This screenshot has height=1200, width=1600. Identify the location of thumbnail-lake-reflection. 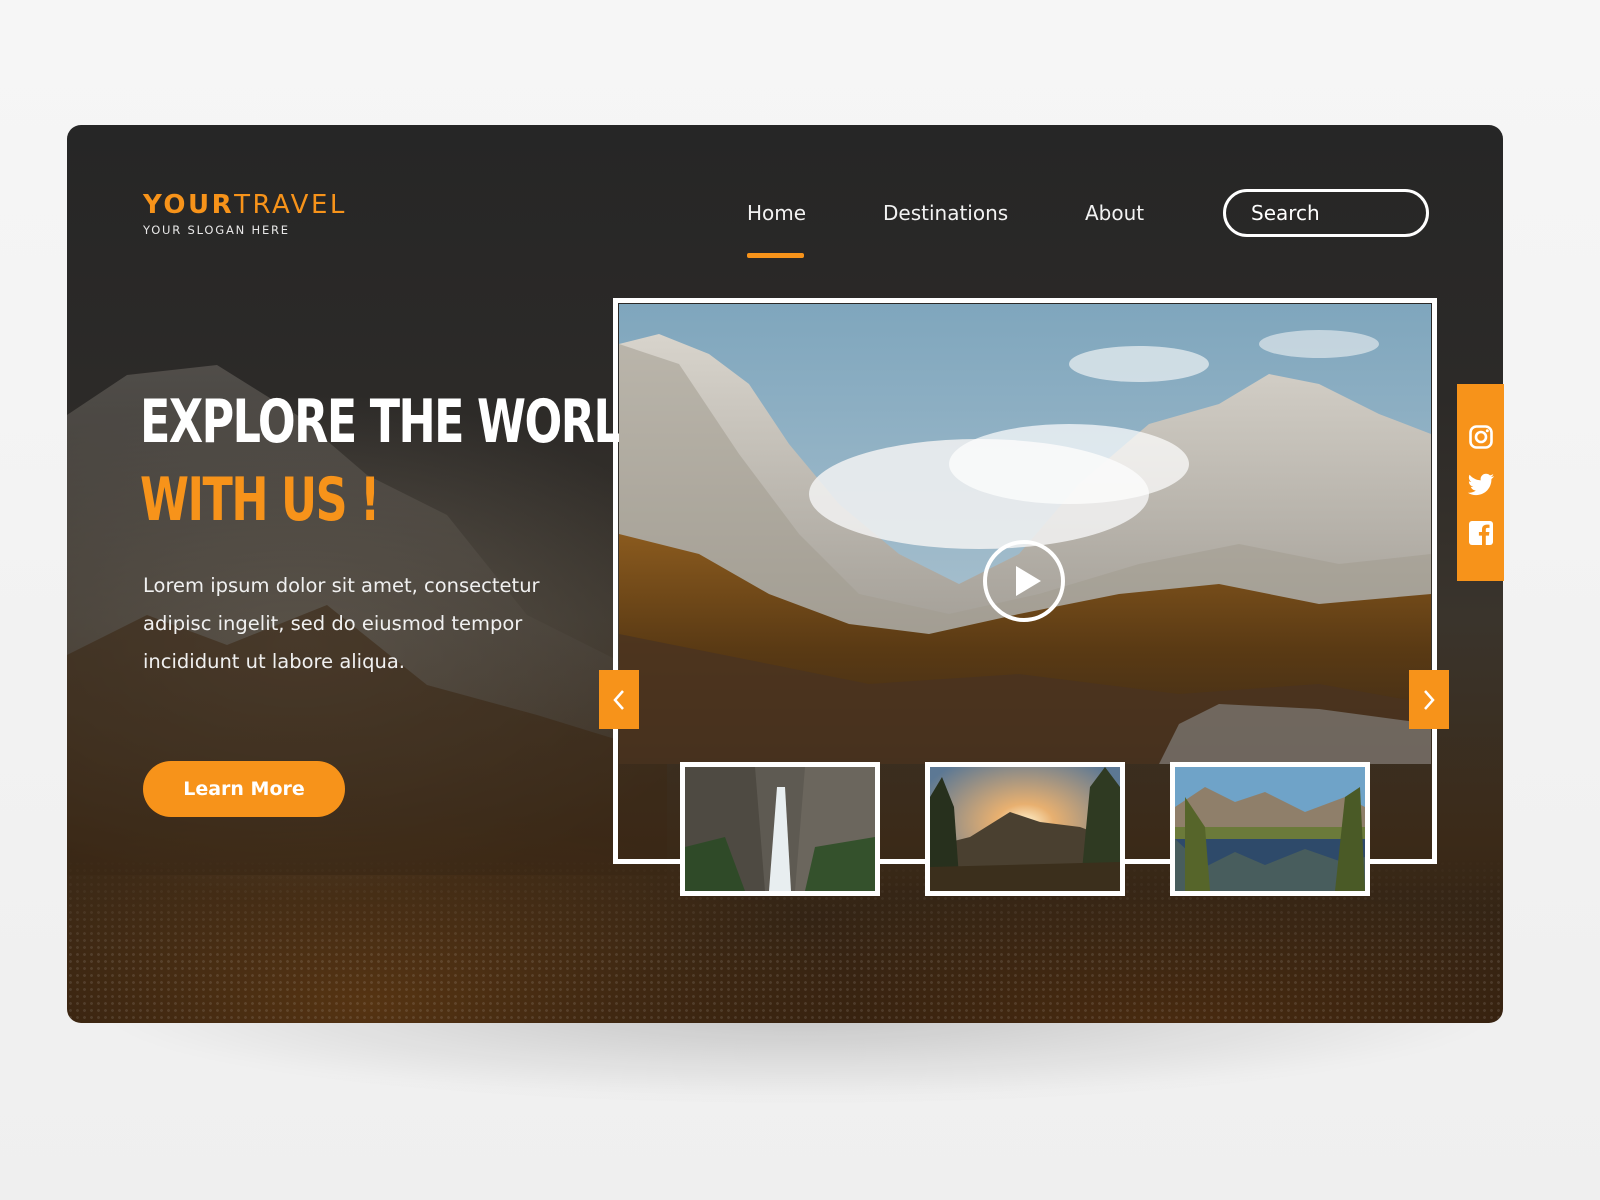
(1270, 829).